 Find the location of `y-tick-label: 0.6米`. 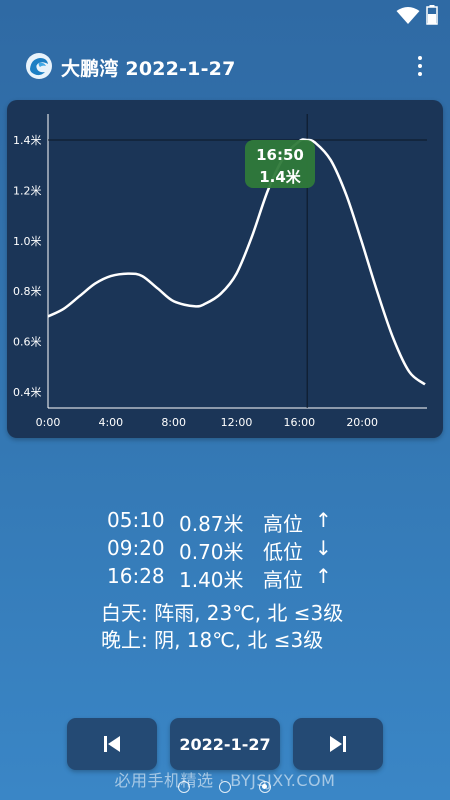

y-tick-label: 0.6米 is located at coordinates (27, 342).